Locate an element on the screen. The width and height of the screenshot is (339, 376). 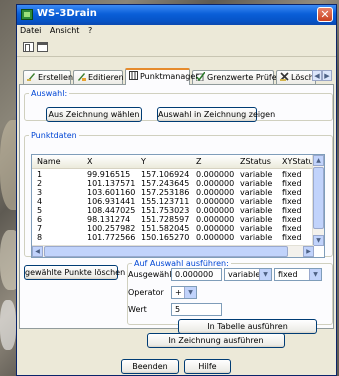
window-icon is located at coordinates (42, 47).